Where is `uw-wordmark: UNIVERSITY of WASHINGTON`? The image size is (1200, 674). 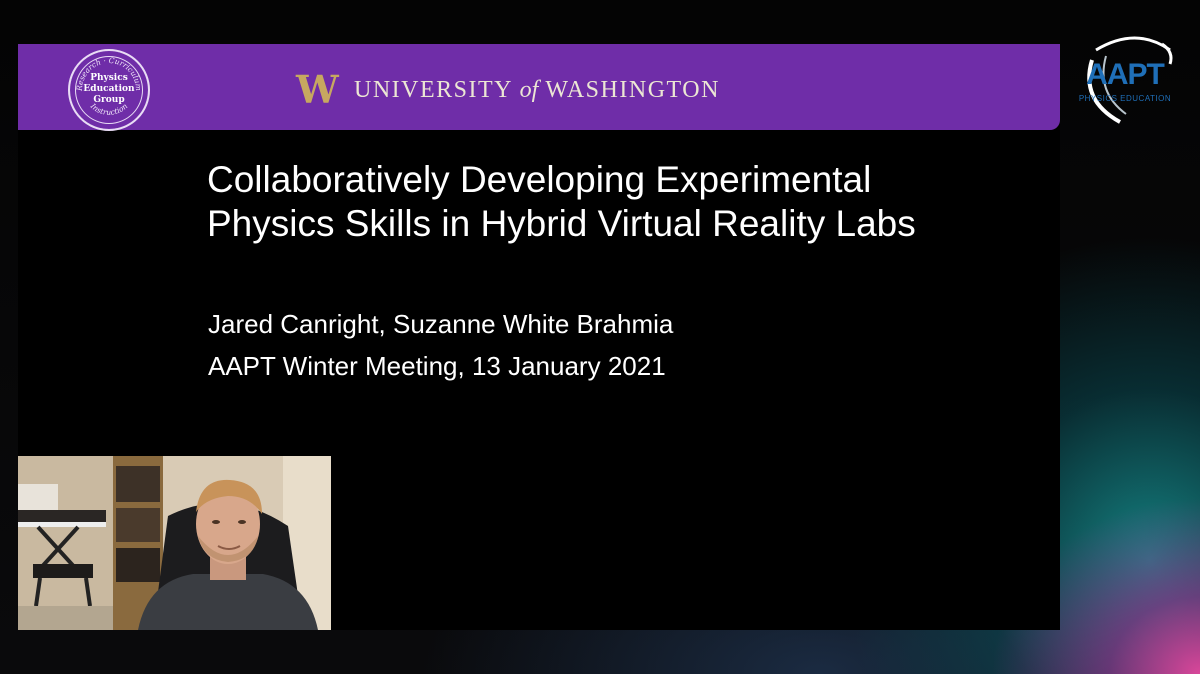
uw-wordmark: UNIVERSITY of WASHINGTON is located at coordinates (537, 90).